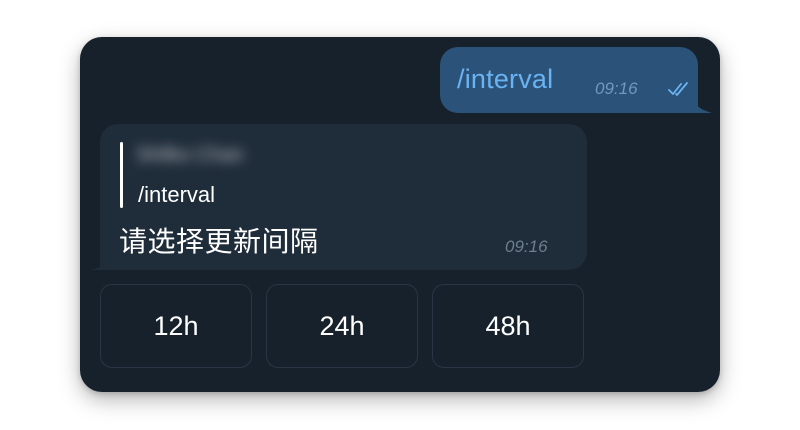 This screenshot has width=800, height=430. Describe the element at coordinates (102, 260) in the screenshot. I see `incoming-bubble-tail` at that location.